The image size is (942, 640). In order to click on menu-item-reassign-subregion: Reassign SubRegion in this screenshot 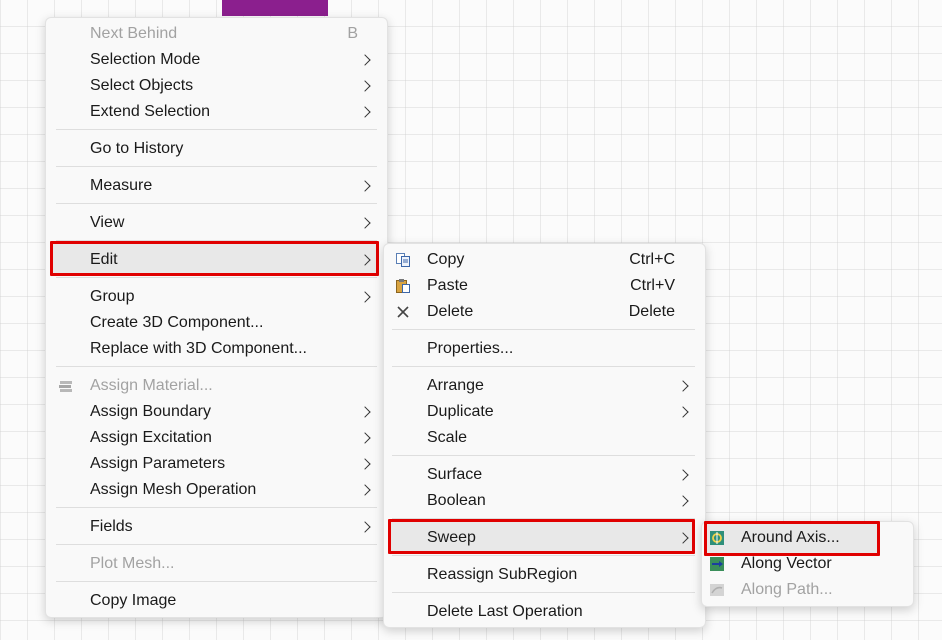, I will do `click(544, 575)`.